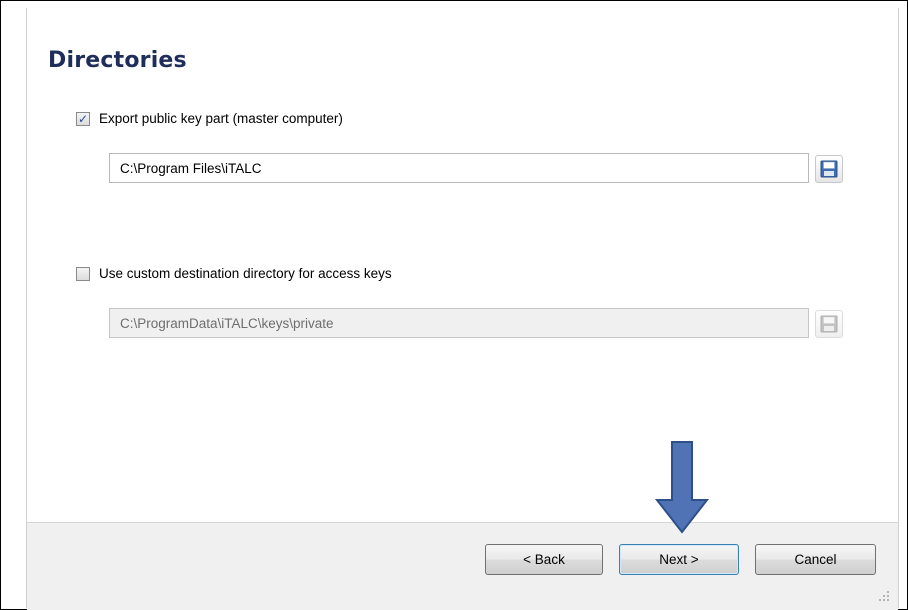  What do you see at coordinates (682, 487) in the screenshot?
I see `down-arrow-icon` at bounding box center [682, 487].